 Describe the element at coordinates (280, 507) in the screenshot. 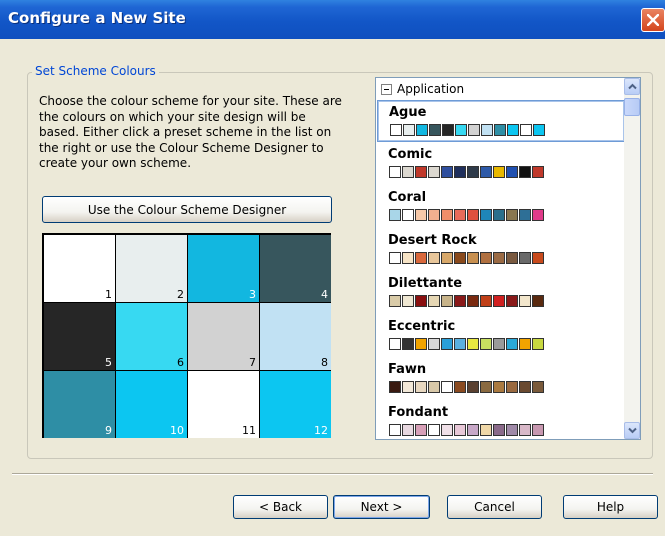

I see `back-button: < Back` at that location.